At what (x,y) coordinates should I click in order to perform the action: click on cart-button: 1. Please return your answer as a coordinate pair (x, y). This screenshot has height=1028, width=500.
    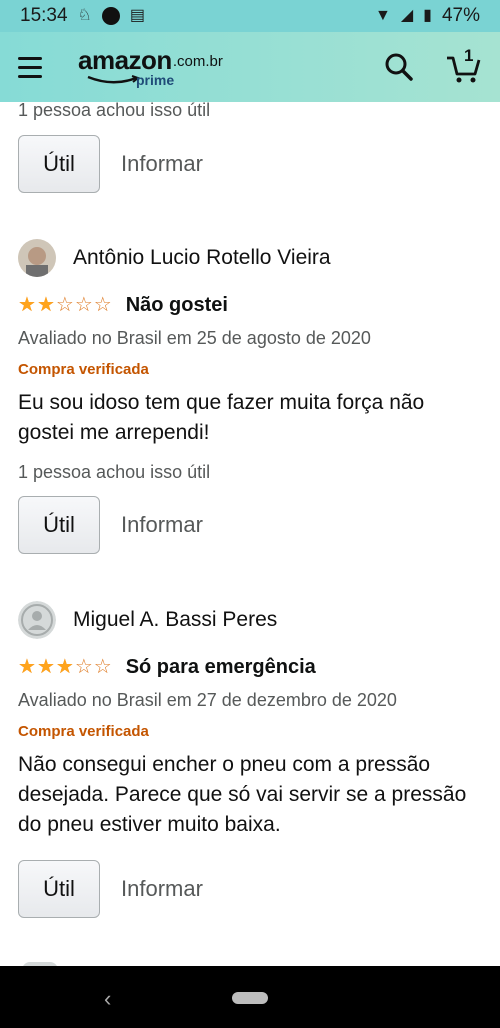
    Looking at the image, I should click on (463, 66).